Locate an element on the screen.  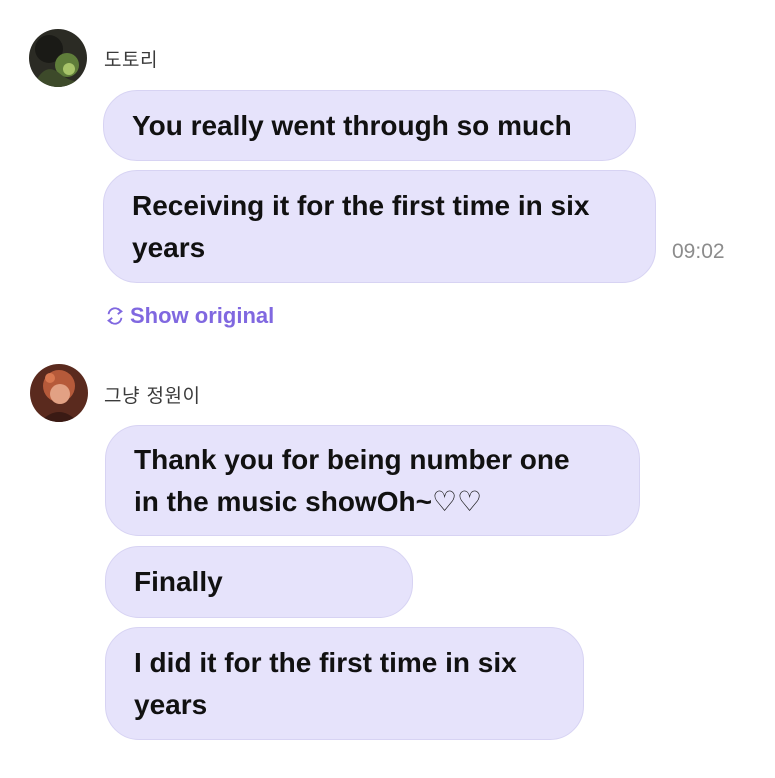
show-original-link: Show original is located at coordinates (189, 316).